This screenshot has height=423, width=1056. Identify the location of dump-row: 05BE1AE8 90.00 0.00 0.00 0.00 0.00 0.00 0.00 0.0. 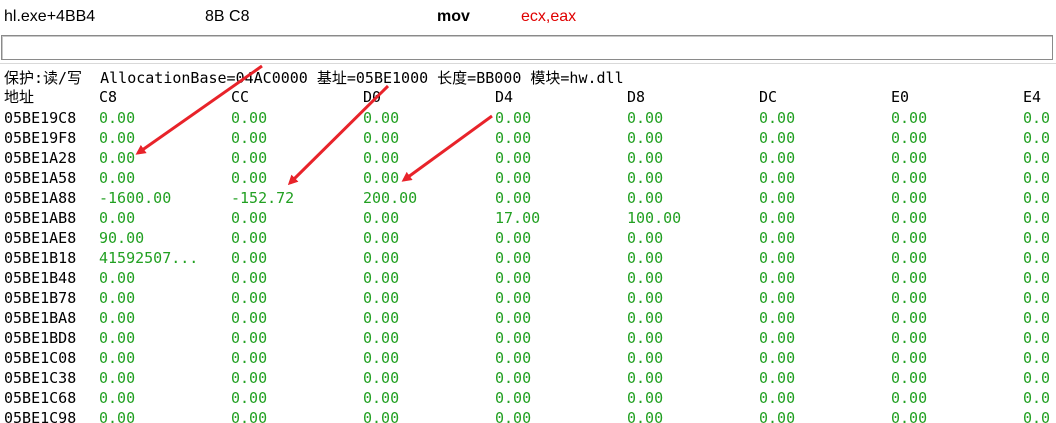
(528, 238).